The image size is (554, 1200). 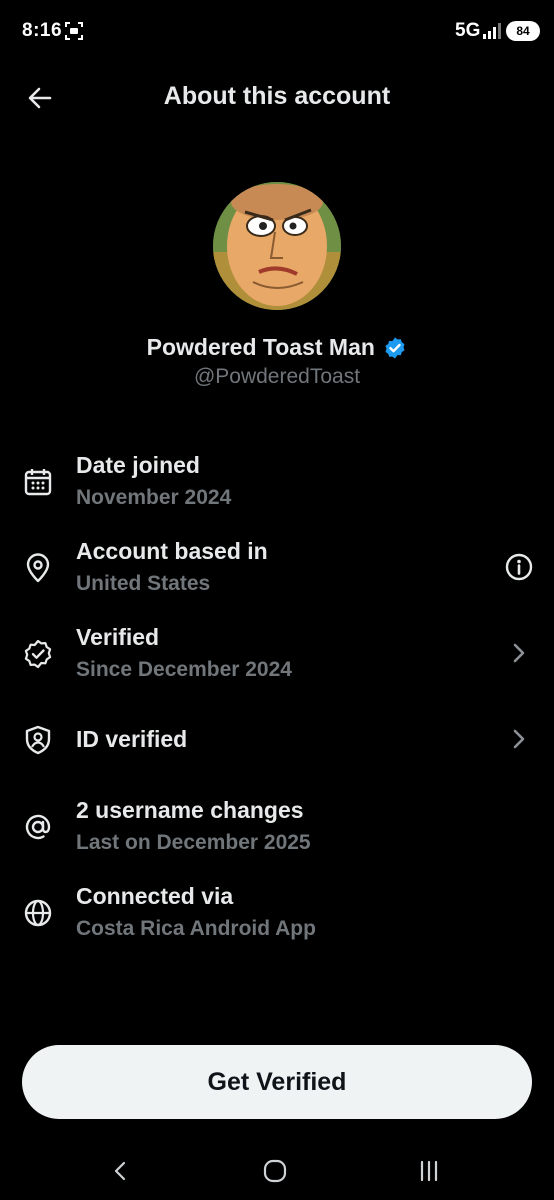 I want to click on row-subtitle: Since December 2024, so click(x=184, y=669).